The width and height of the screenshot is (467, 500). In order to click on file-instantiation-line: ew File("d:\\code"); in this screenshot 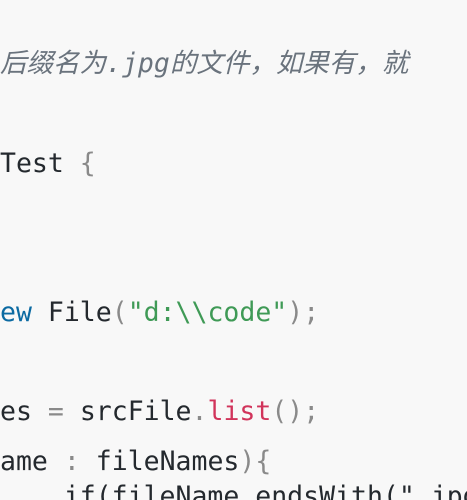, I will do `click(159, 313)`.